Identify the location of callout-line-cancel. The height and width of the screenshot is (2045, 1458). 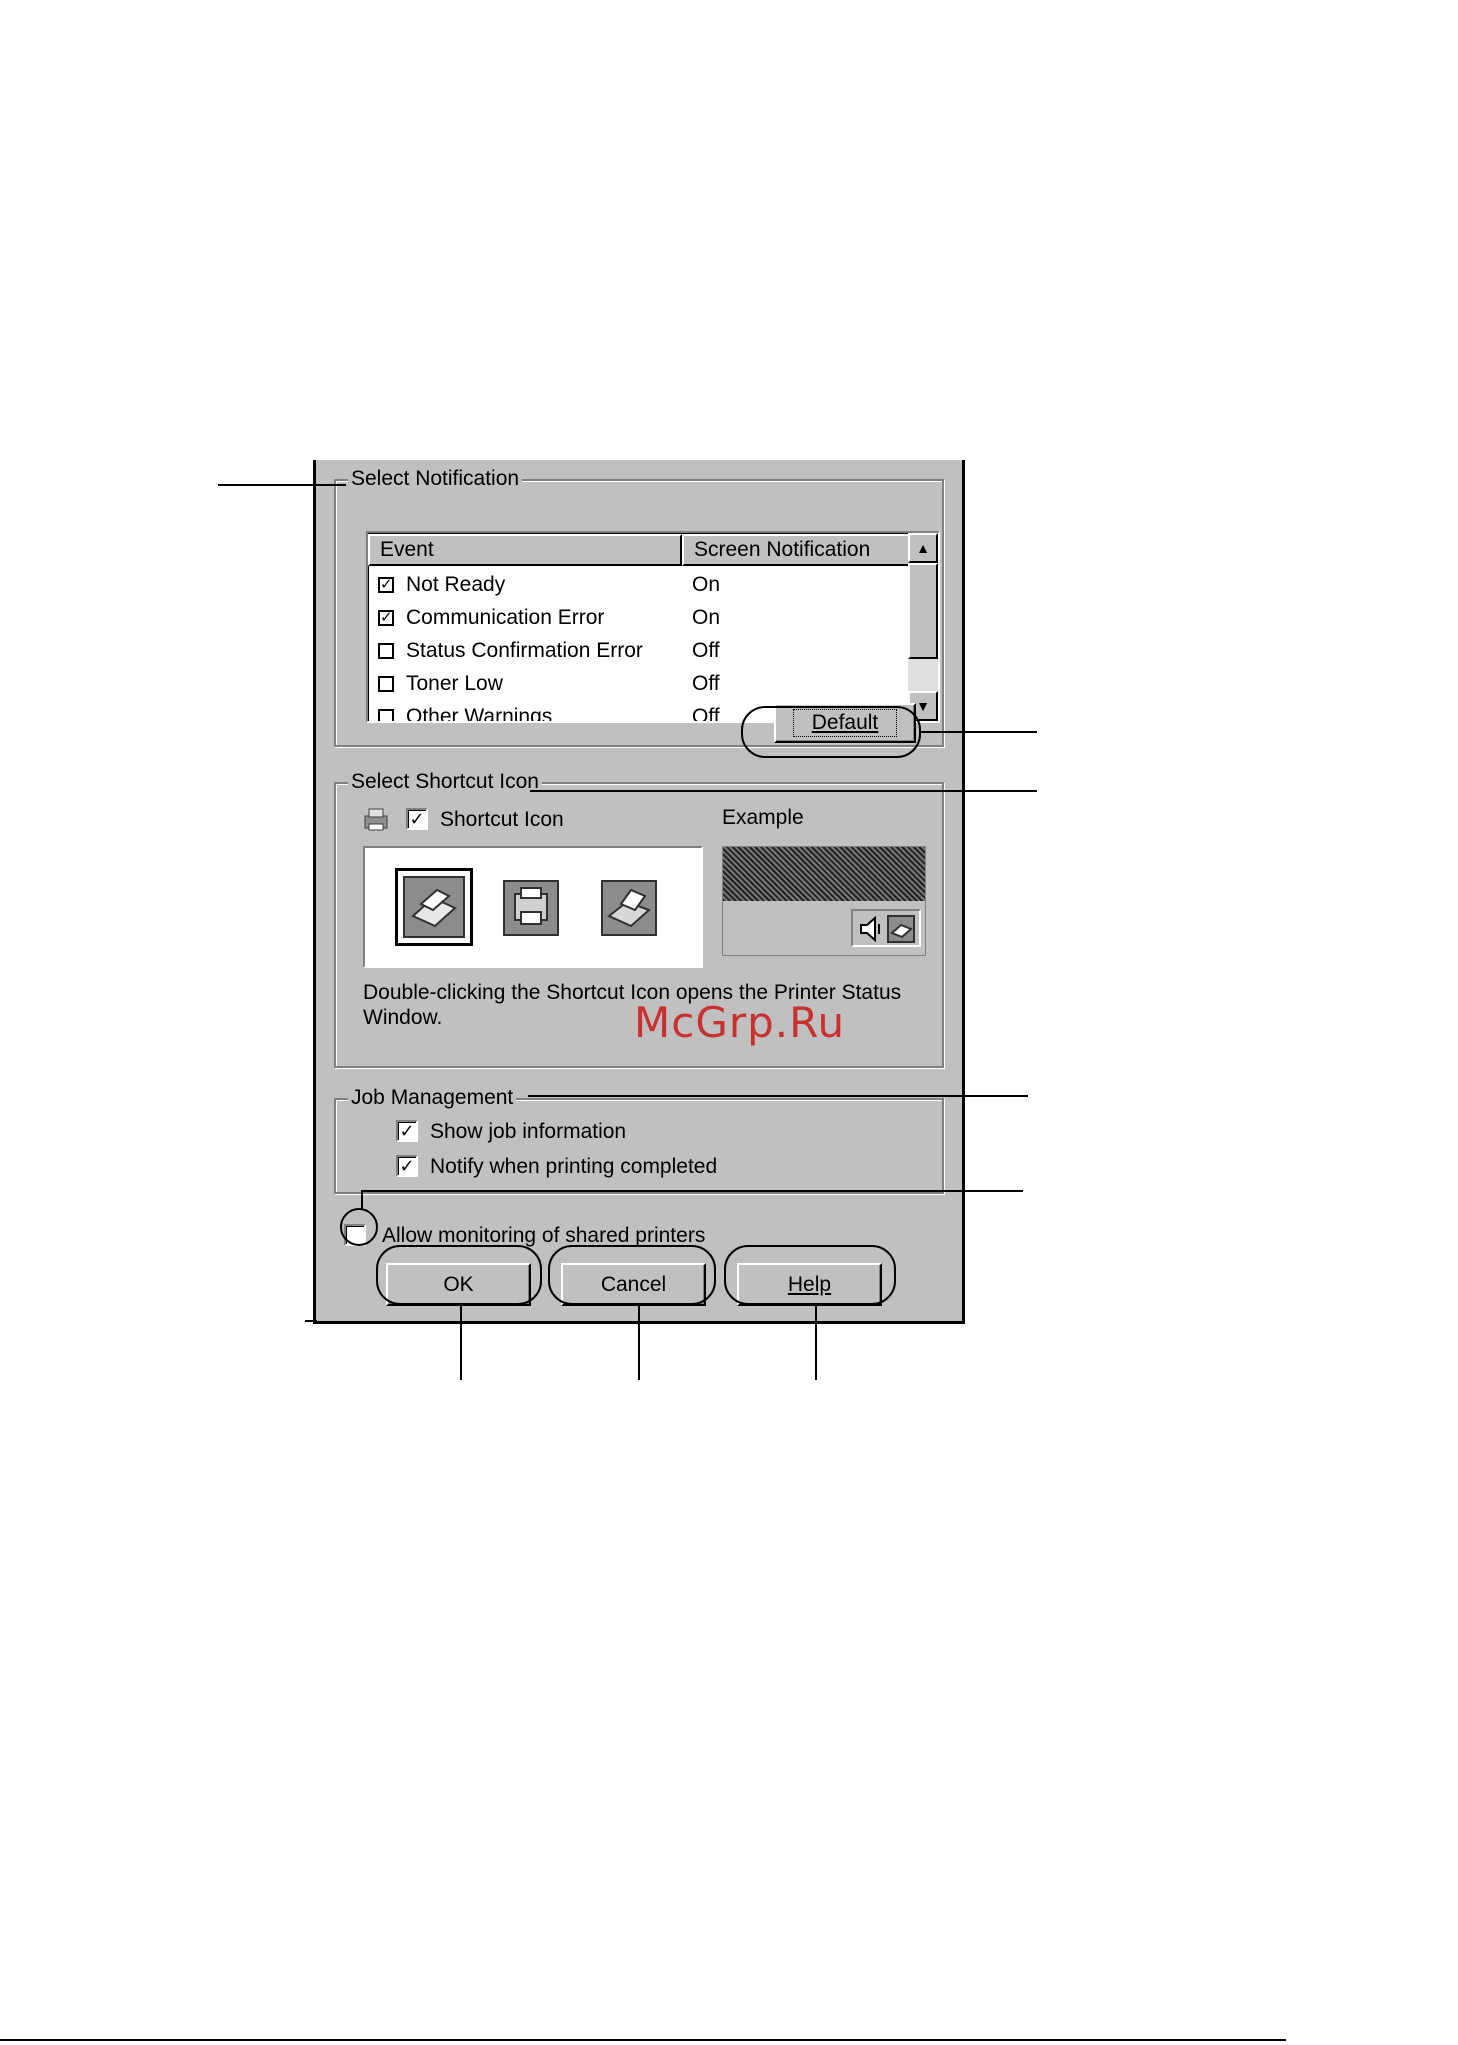
(639, 1342).